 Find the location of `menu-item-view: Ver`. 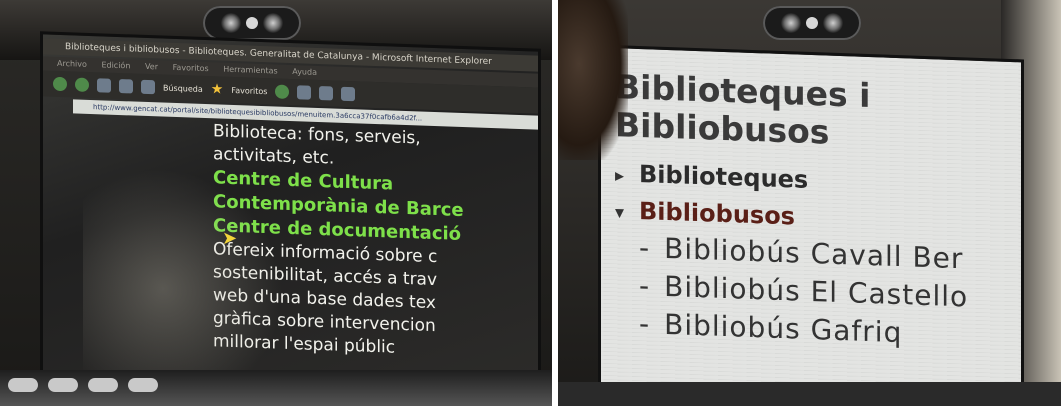

menu-item-view: Ver is located at coordinates (151, 66).